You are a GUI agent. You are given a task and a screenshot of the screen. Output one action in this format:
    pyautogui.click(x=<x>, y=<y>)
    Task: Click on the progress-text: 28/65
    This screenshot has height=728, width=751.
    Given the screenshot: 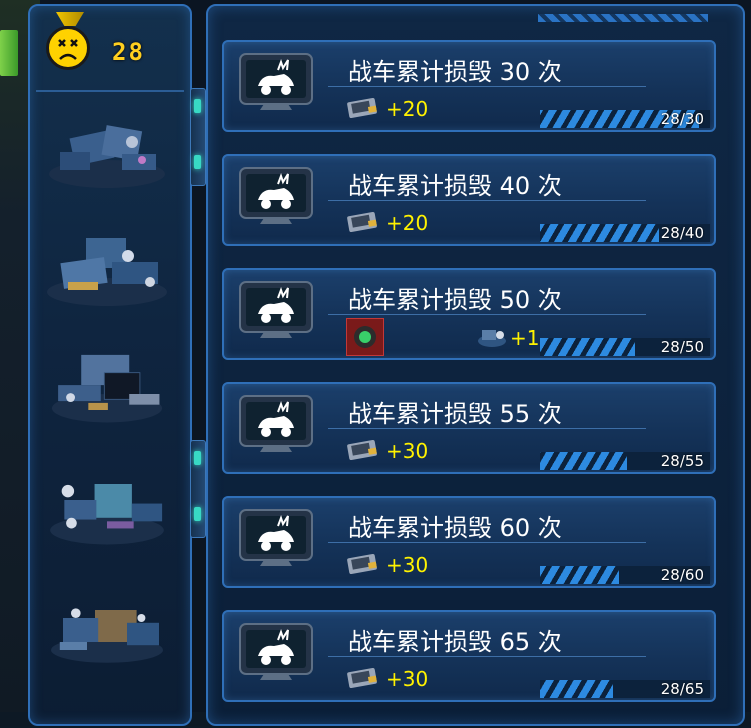 What is the action you would take?
    pyautogui.click(x=682, y=689)
    